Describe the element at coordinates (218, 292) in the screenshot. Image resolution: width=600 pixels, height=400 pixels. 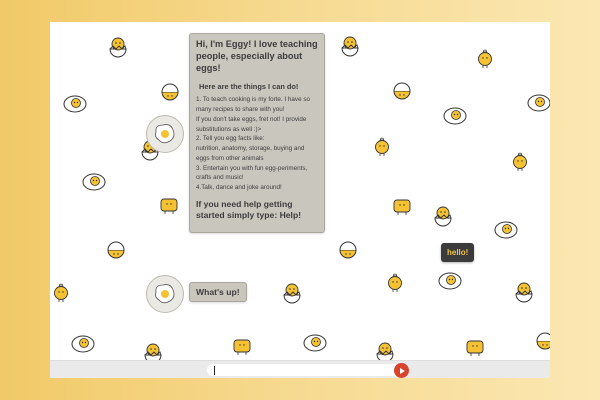
I see `bot-reply-message: What's up!` at that location.